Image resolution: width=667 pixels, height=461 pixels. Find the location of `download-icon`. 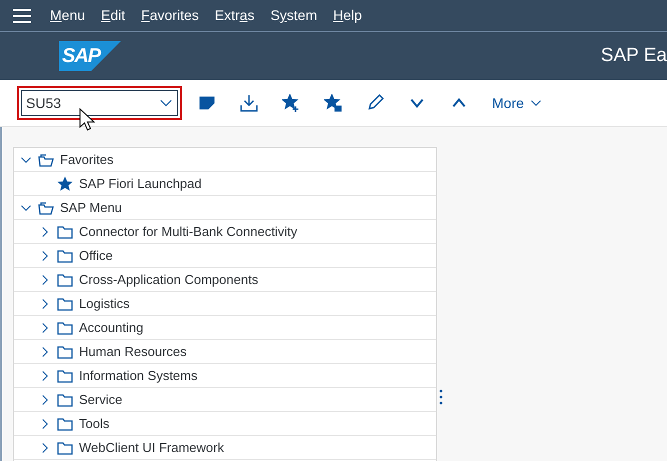

download-icon is located at coordinates (249, 103).